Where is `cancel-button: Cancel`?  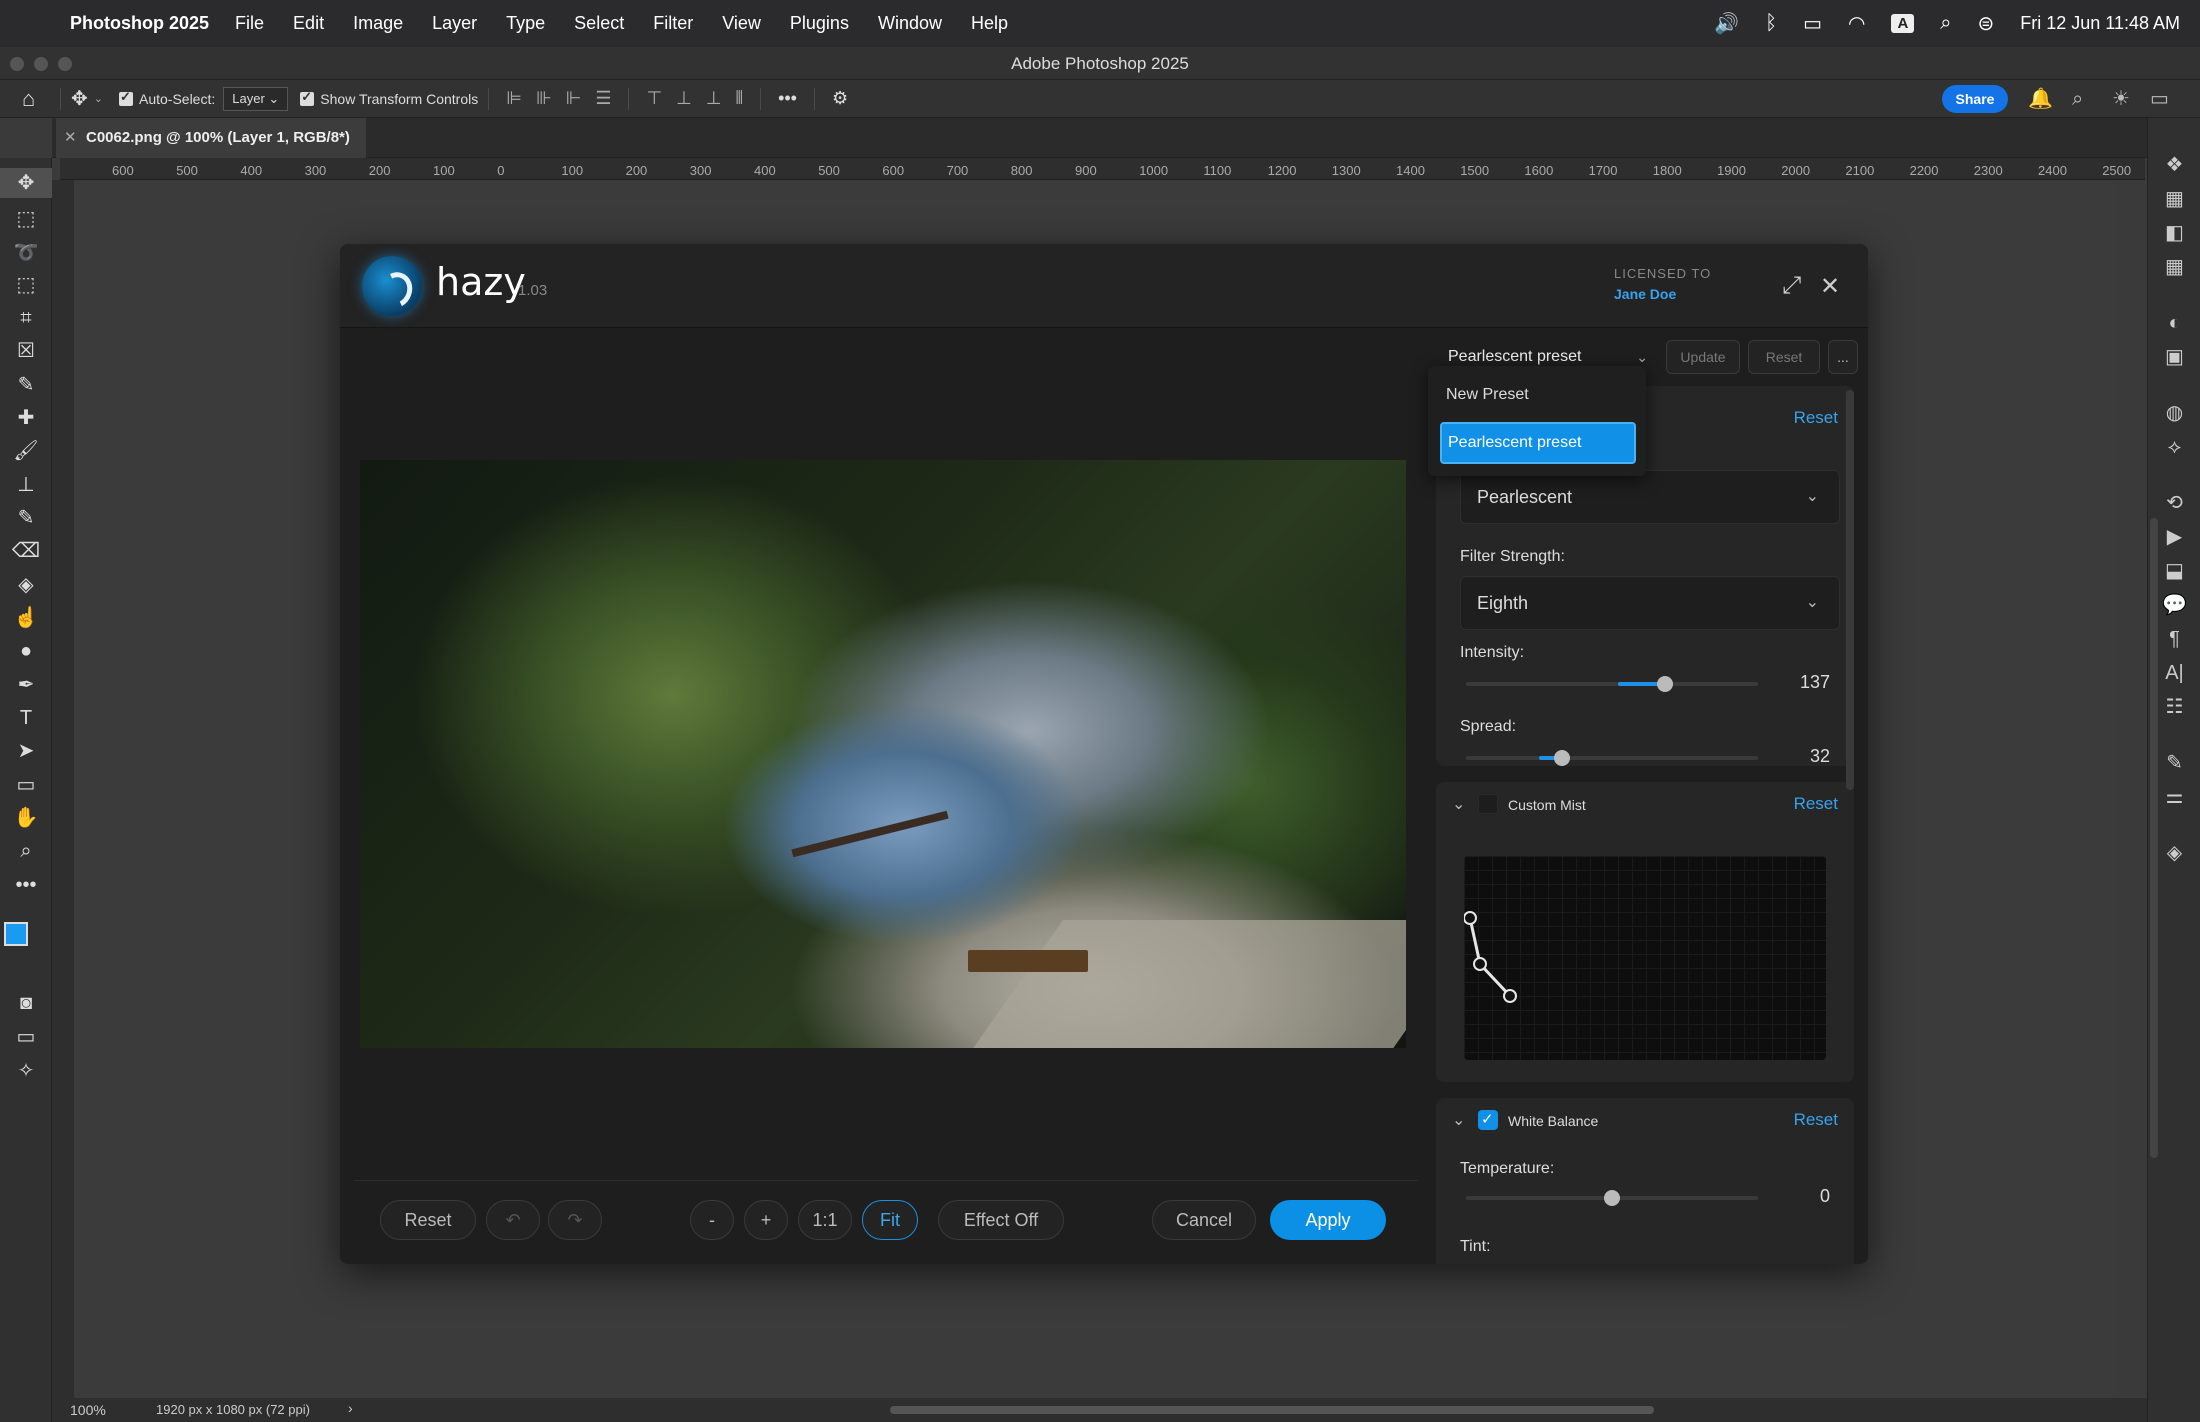 cancel-button: Cancel is located at coordinates (1204, 1220).